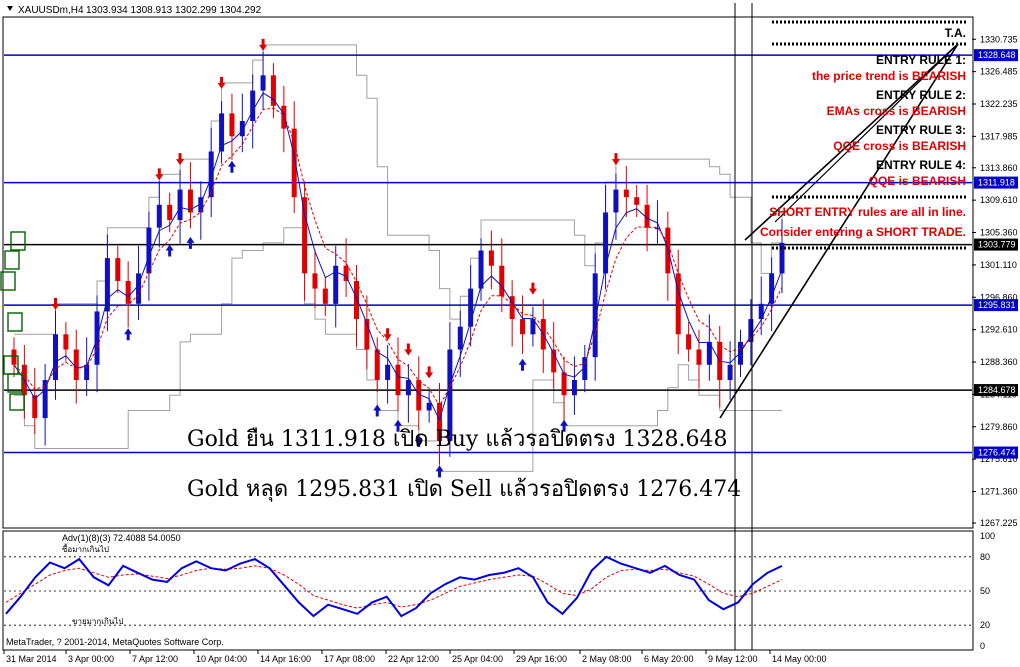 The image size is (1020, 667). Describe the element at coordinates (996, 183) in the screenshot. I see `level-tag-label: 1311.918` at that location.